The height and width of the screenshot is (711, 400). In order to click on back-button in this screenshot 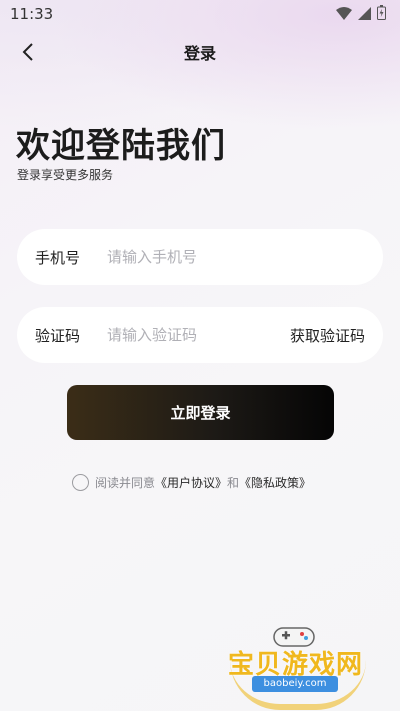, I will do `click(28, 52)`.